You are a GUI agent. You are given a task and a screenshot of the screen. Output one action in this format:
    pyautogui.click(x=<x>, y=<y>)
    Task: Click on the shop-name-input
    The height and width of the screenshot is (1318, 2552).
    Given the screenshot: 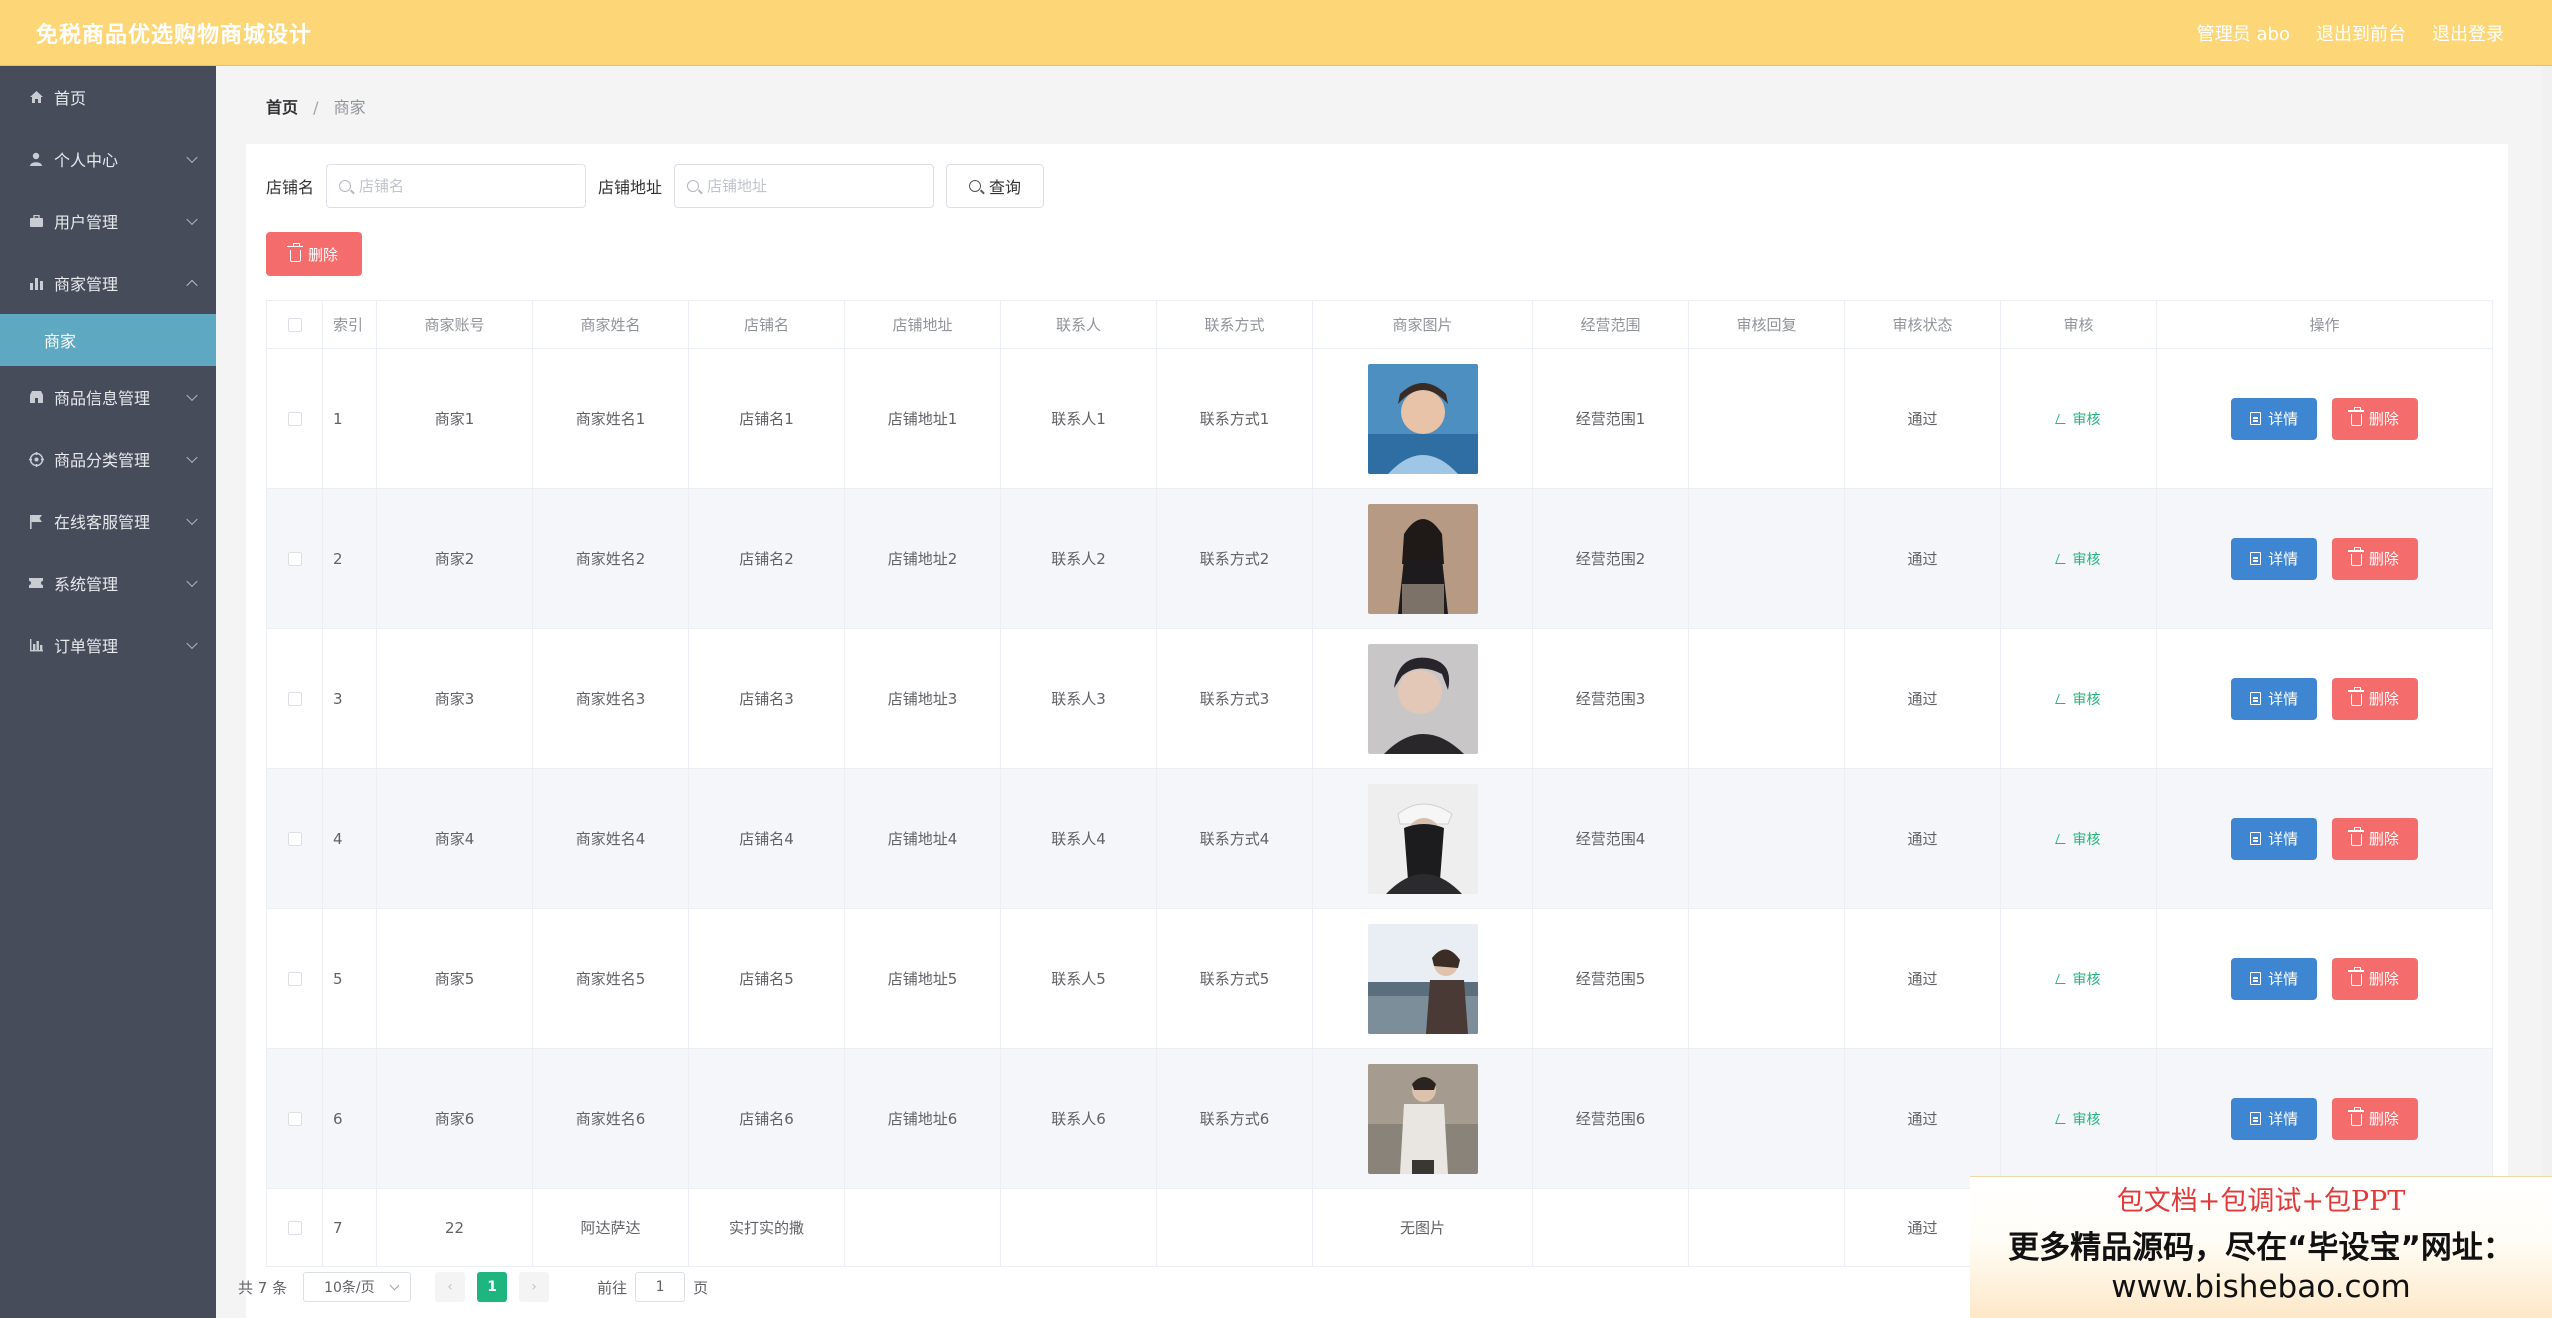 What is the action you would take?
    pyautogui.click(x=464, y=186)
    